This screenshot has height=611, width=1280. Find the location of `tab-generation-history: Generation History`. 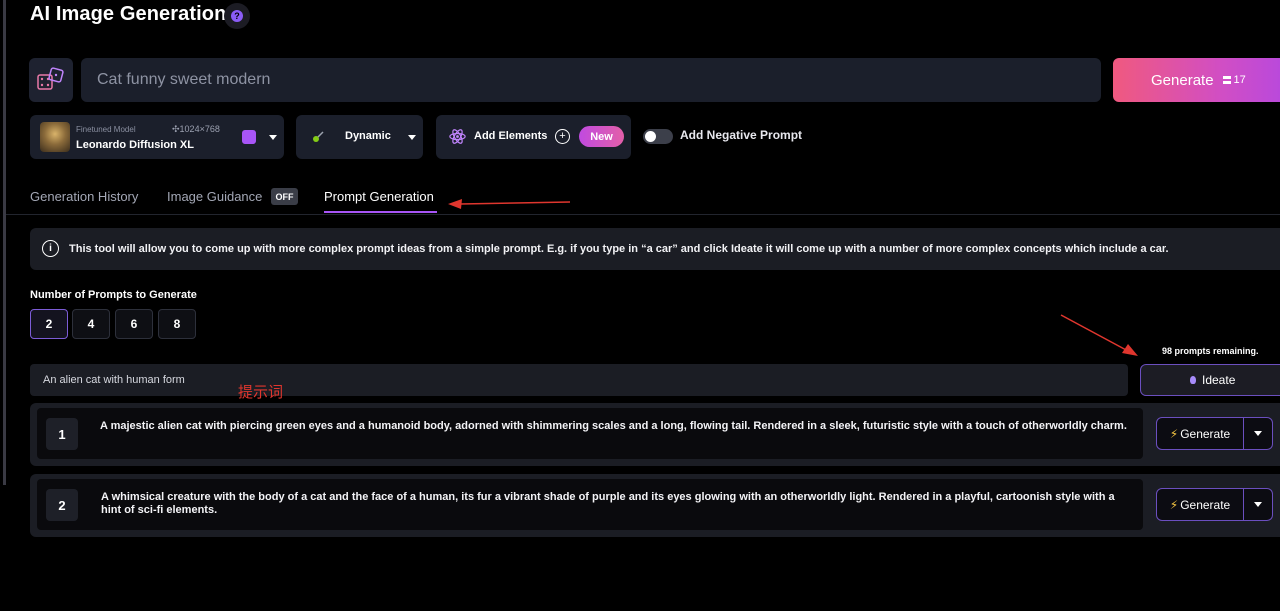

tab-generation-history: Generation History is located at coordinates (84, 196).